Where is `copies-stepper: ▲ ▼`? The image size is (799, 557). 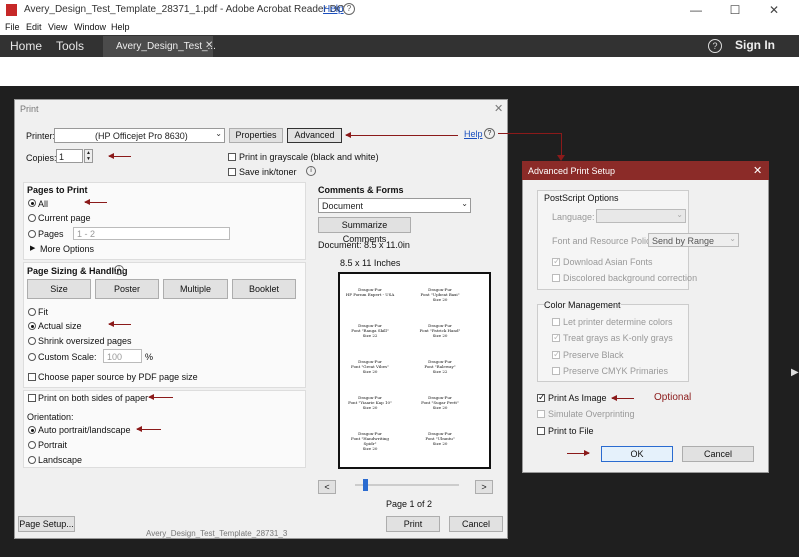 copies-stepper: ▲ ▼ is located at coordinates (88, 156).